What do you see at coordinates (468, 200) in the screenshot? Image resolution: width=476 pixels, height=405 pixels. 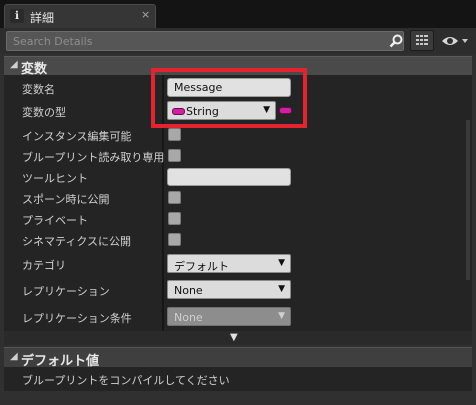 I see `scrollbar` at bounding box center [468, 200].